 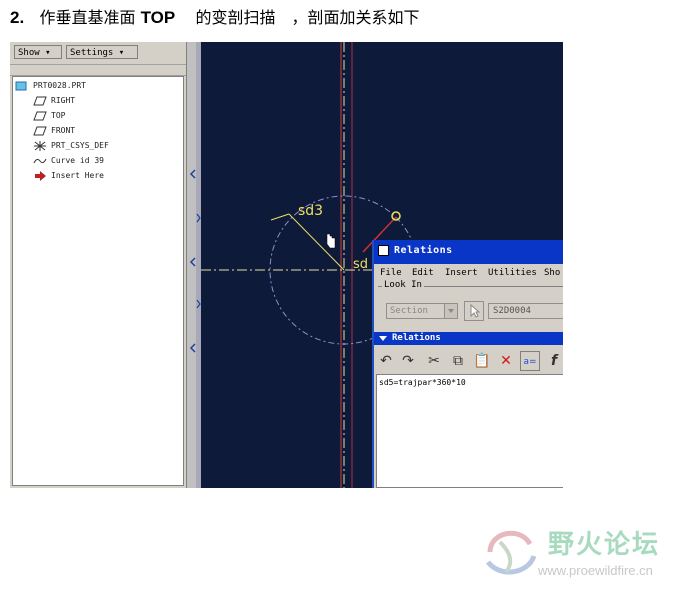 What do you see at coordinates (506, 361) in the screenshot?
I see `delete-icon: ✕` at bounding box center [506, 361].